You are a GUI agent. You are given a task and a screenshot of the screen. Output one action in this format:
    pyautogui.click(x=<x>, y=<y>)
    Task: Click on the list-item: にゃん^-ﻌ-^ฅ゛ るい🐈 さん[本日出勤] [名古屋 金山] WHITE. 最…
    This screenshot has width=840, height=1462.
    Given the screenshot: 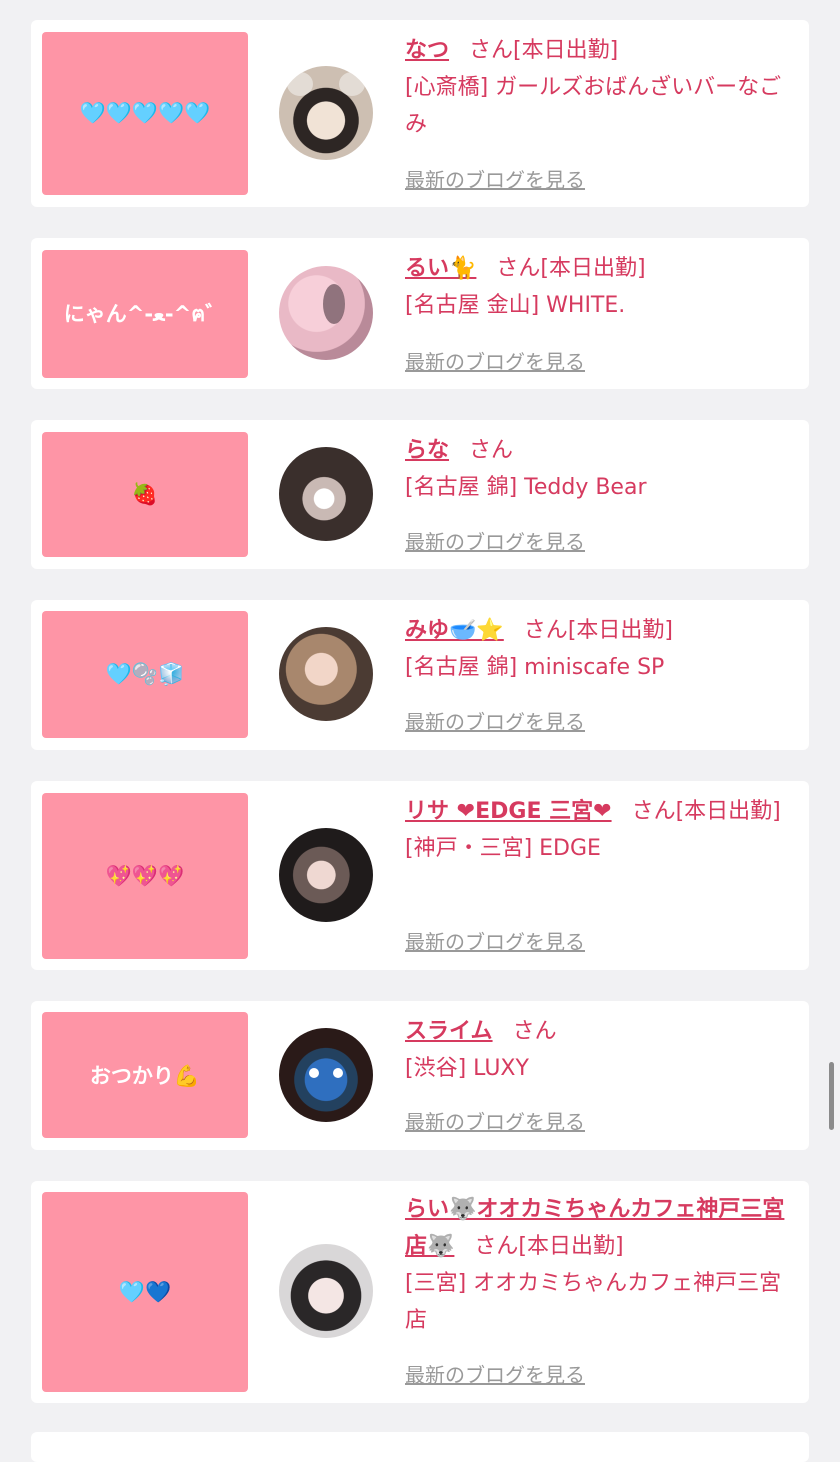 What is the action you would take?
    pyautogui.click(x=420, y=313)
    